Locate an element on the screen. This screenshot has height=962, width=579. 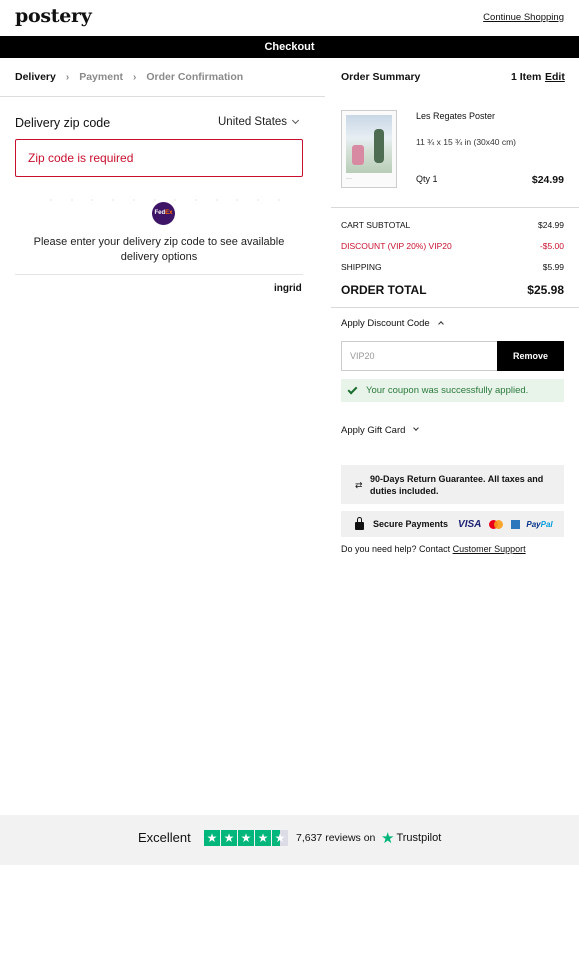
edit-cart-link: Edit is located at coordinates (555, 77).